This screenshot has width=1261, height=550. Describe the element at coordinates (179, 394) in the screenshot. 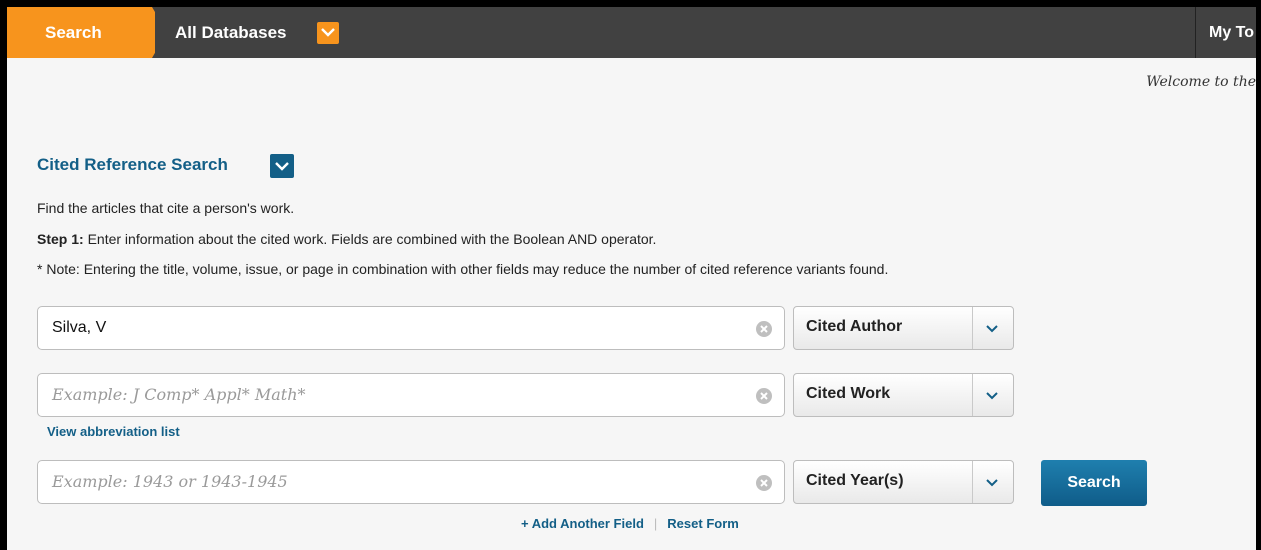

I see `cited-work-placeholder: Example: J Comp* Appl* Math*` at that location.